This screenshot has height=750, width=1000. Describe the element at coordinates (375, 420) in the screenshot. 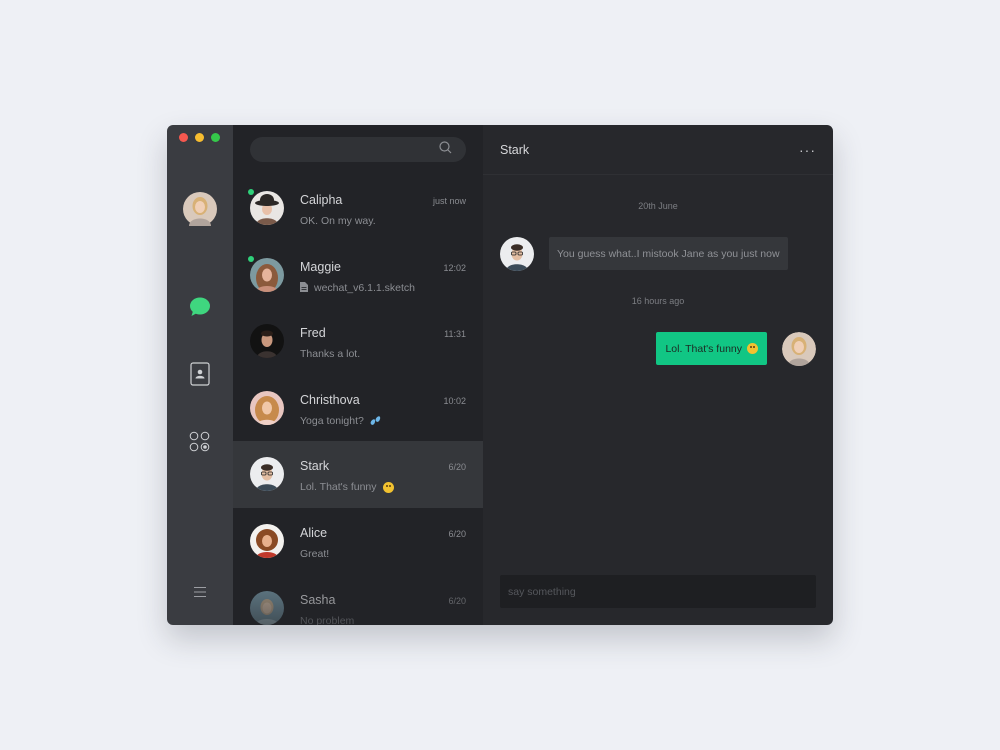

I see `sweat-drops-emoji` at that location.